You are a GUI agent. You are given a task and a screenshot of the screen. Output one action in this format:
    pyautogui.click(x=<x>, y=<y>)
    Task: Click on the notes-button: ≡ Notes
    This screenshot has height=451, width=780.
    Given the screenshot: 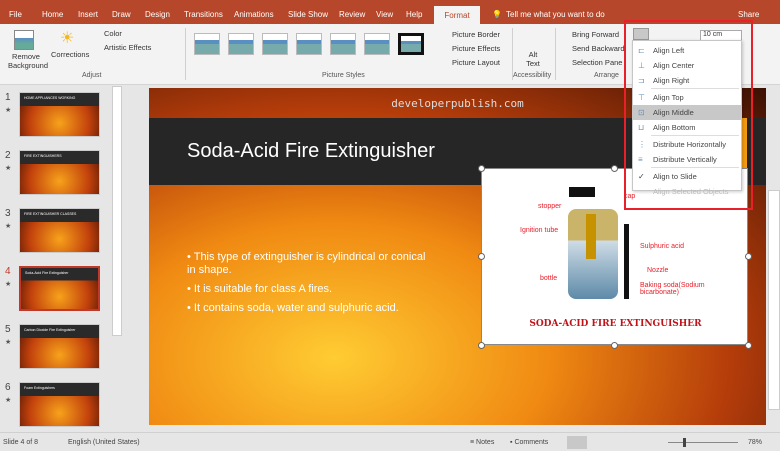 What is the action you would take?
    pyautogui.click(x=482, y=442)
    